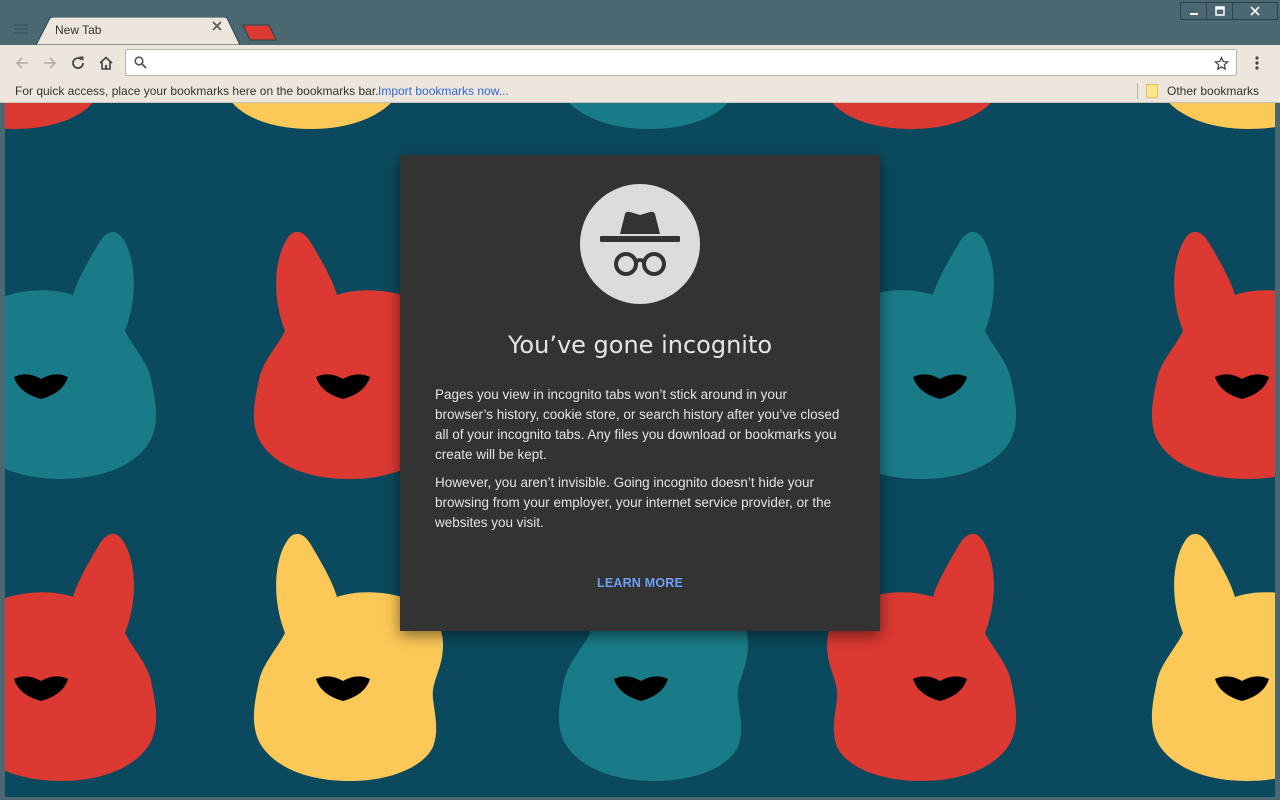 This screenshot has width=1280, height=800. Describe the element at coordinates (1152, 91) in the screenshot. I see `folder-icon` at that location.